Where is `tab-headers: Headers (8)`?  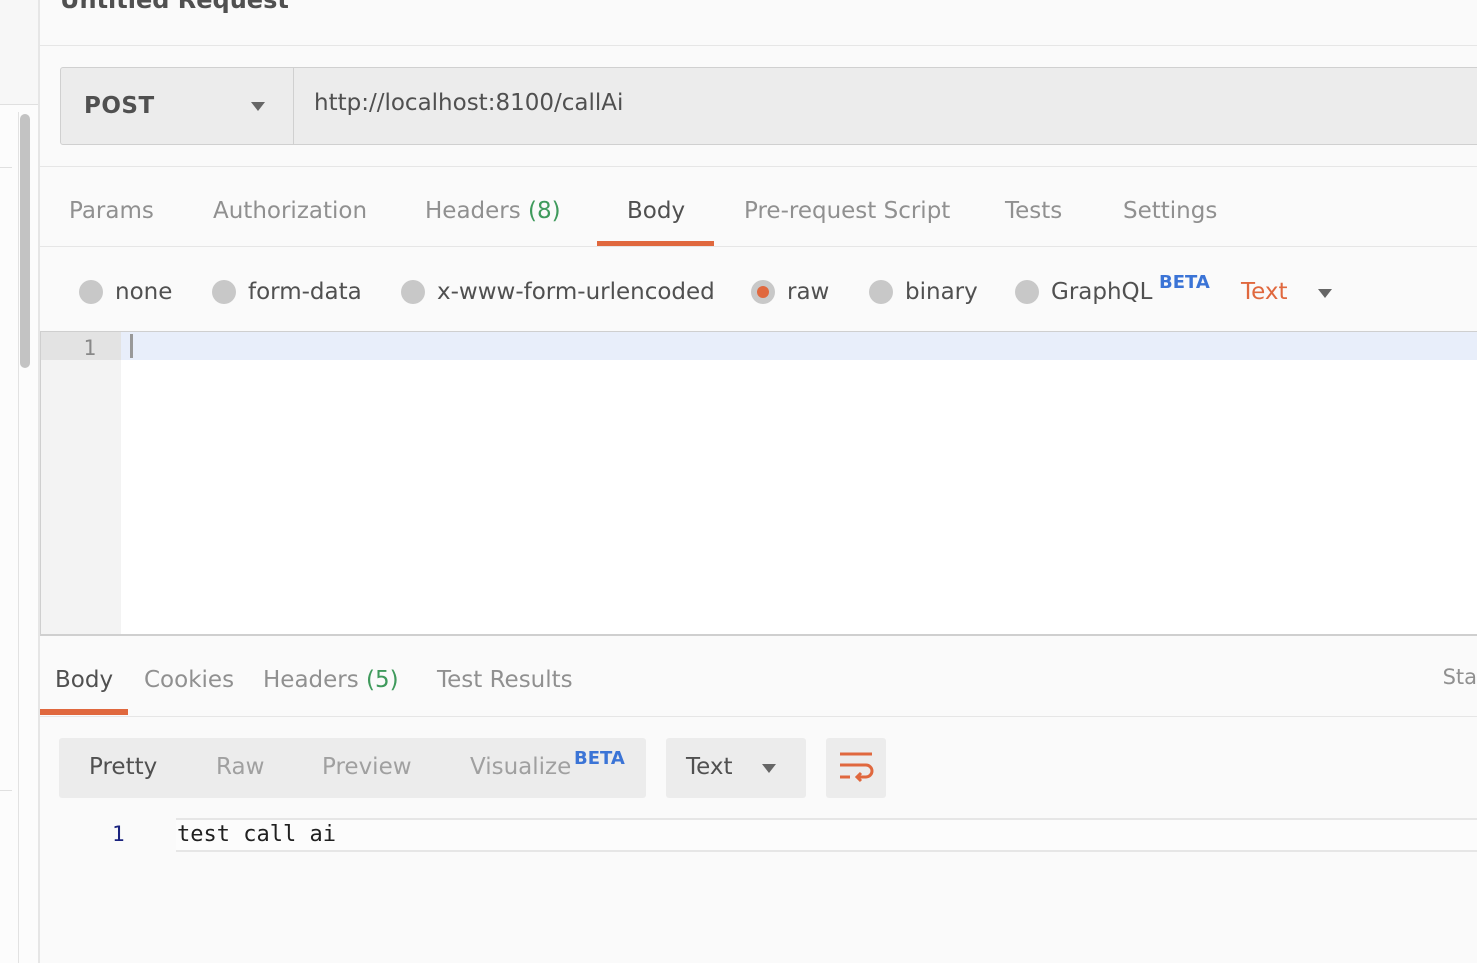 tab-headers: Headers (8) is located at coordinates (493, 211).